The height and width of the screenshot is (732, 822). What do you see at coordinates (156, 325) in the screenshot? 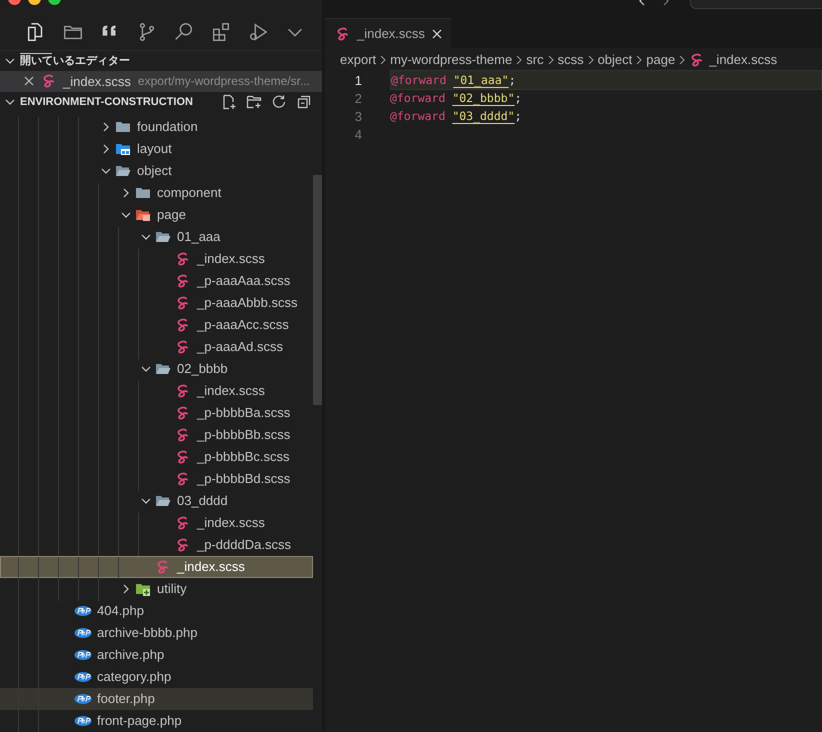
I see `file-item: _p-aaaAcc.scss` at bounding box center [156, 325].